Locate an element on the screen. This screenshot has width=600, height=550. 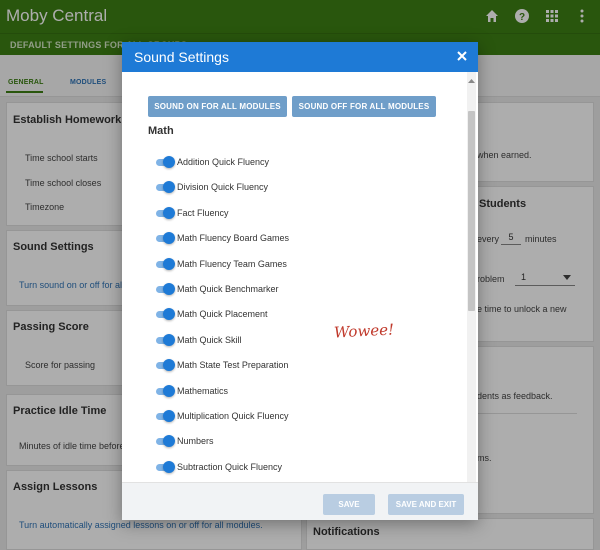
module-label: Math Quick Skill is located at coordinates (209, 339).